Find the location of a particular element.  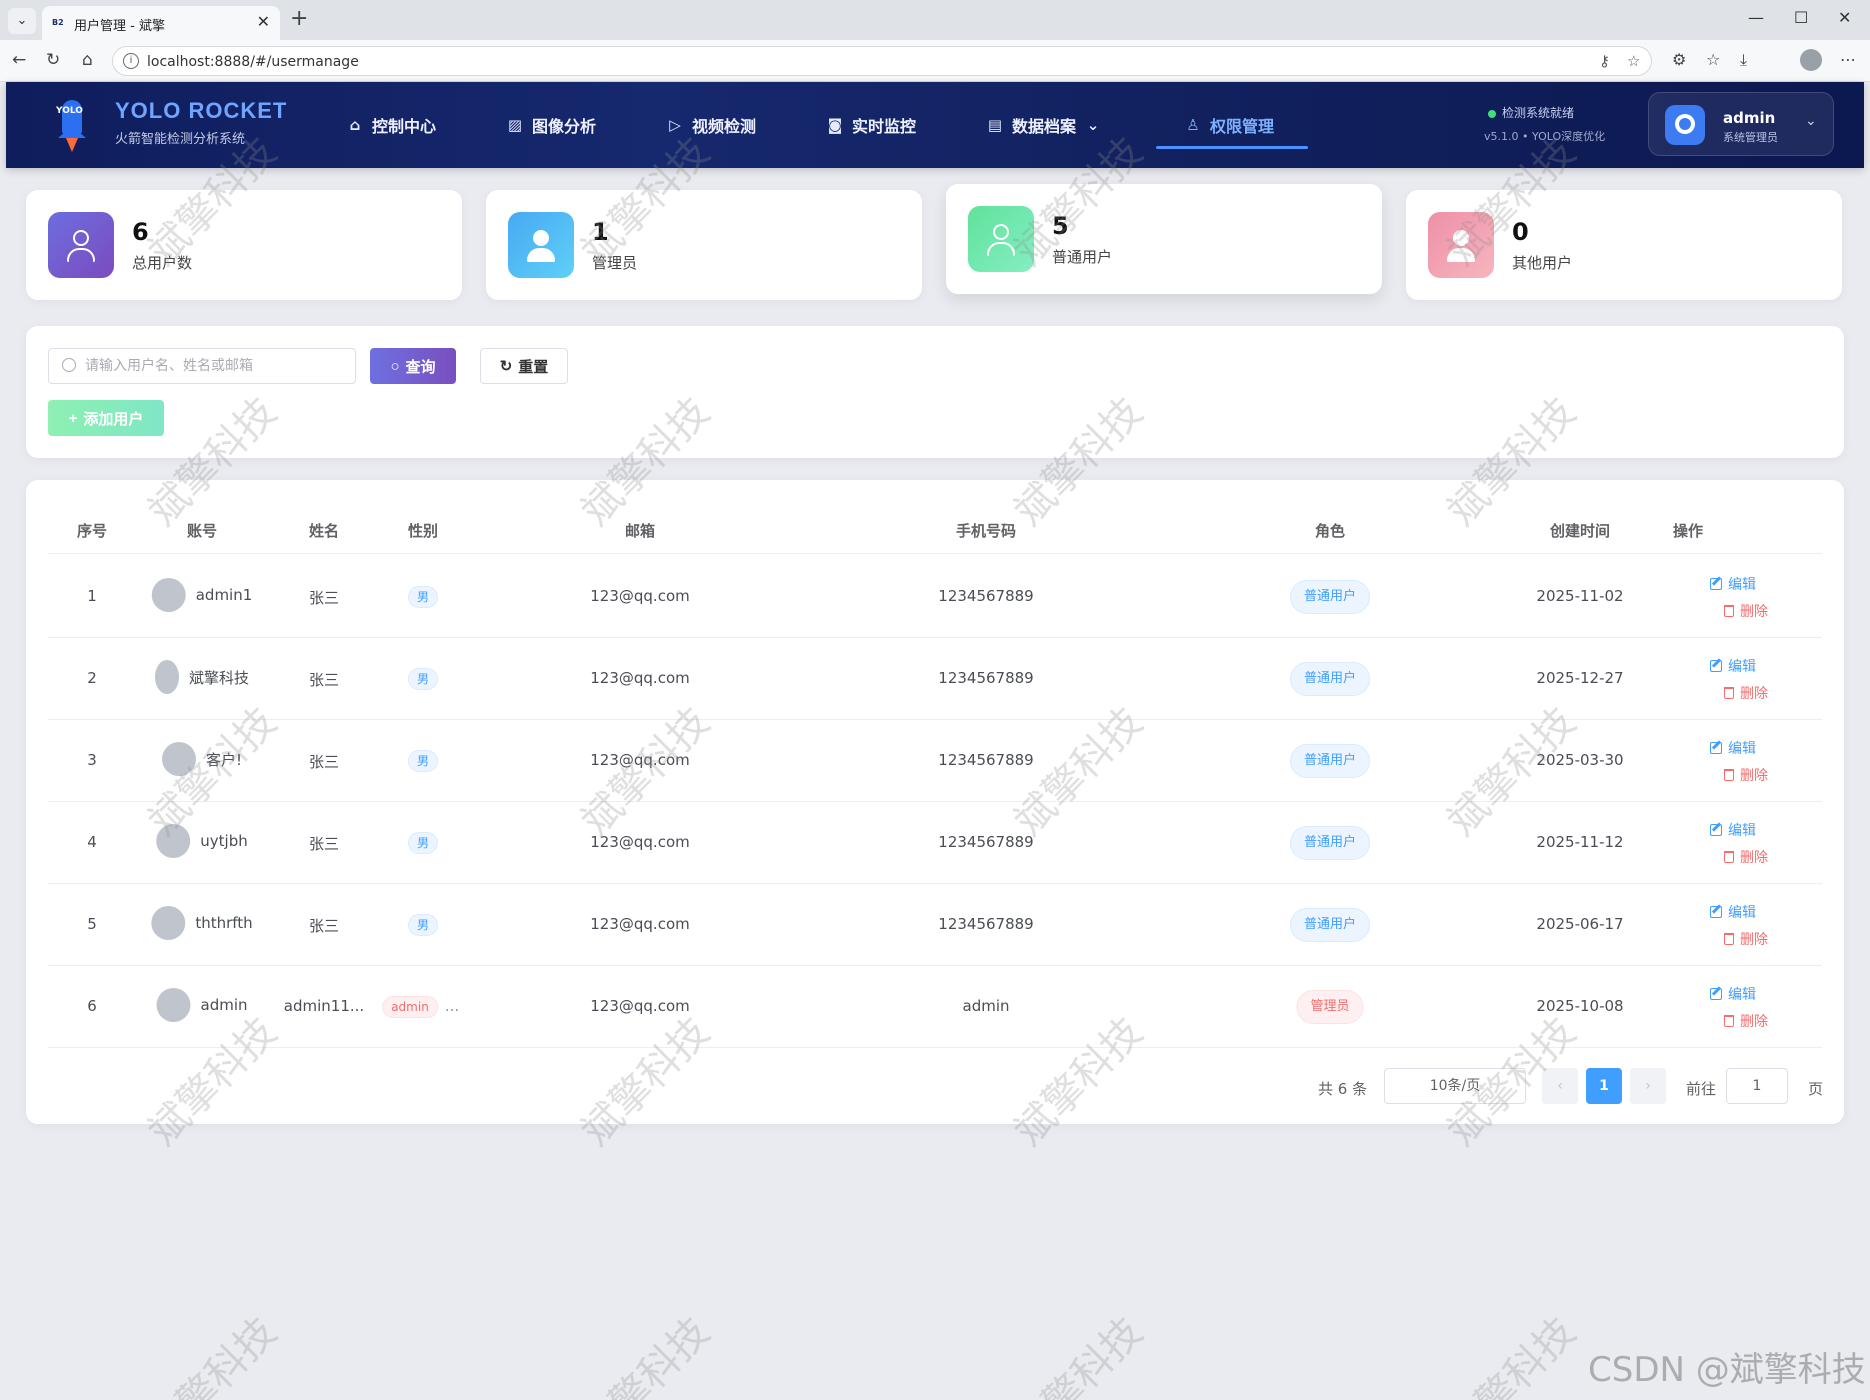

user-avatar-icon is located at coordinates (1685, 125).